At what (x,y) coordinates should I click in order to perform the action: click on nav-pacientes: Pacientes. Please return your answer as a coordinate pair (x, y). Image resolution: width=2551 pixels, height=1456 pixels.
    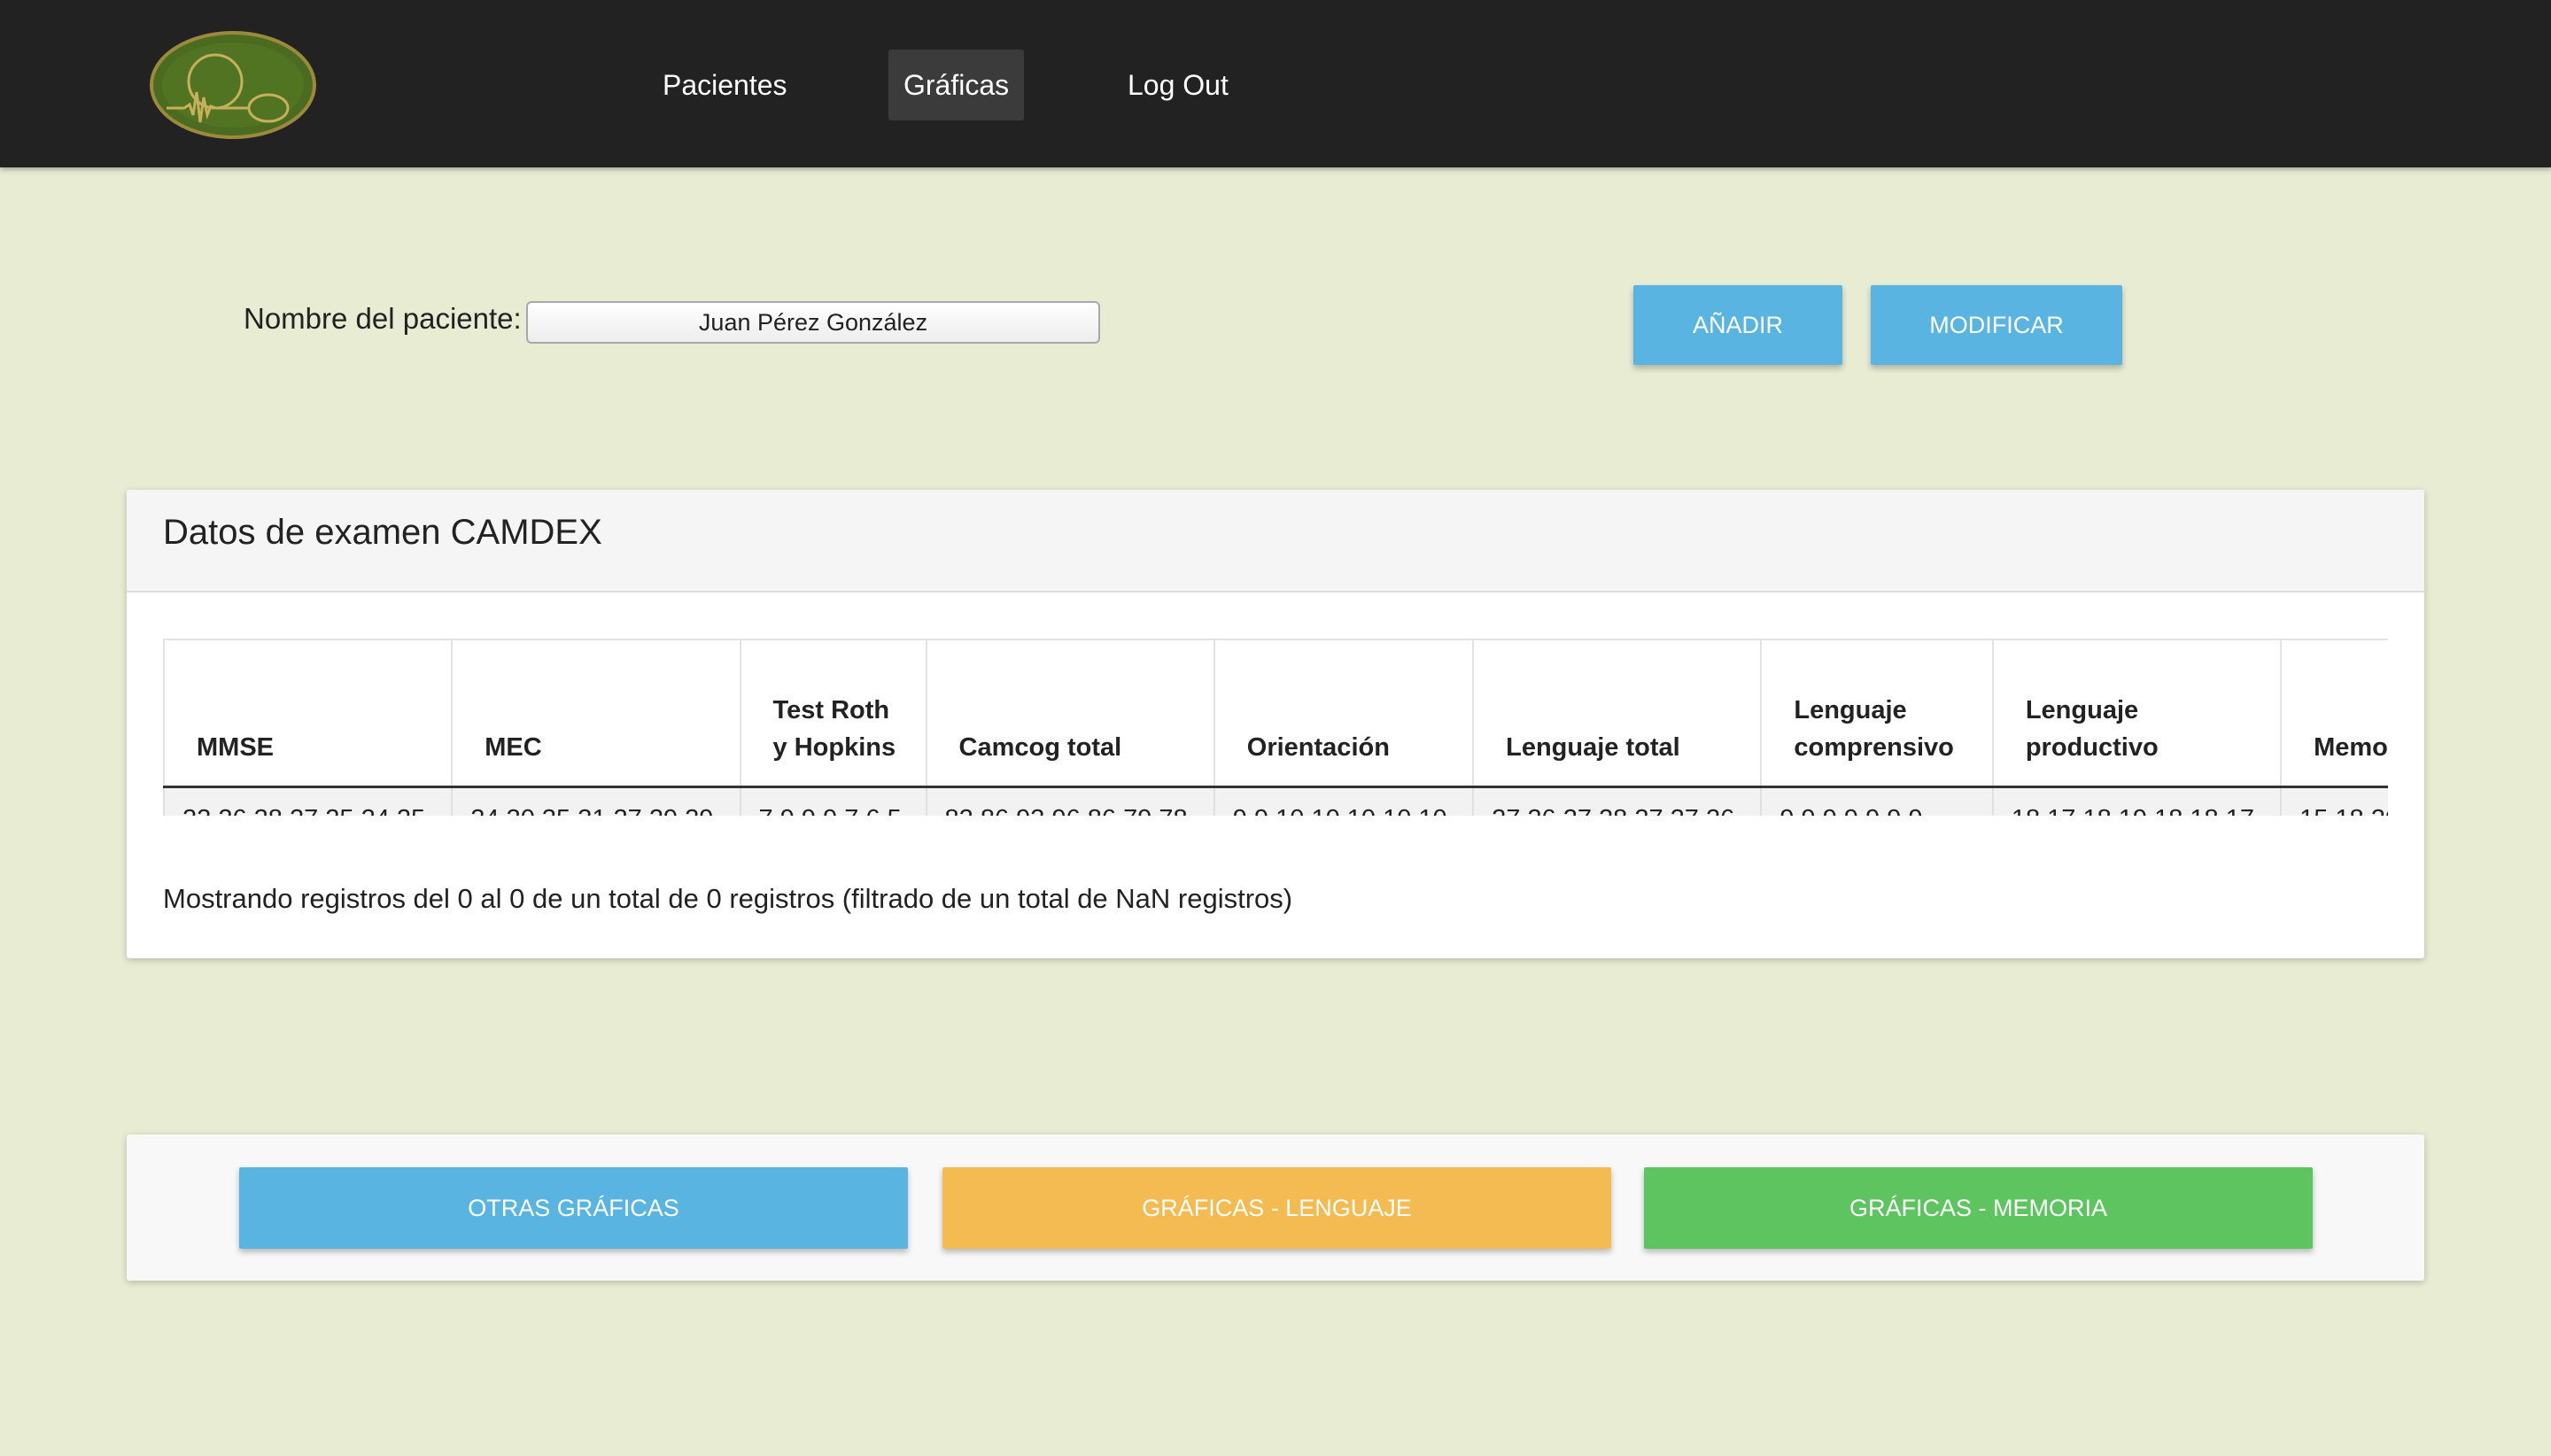
    Looking at the image, I should click on (725, 85).